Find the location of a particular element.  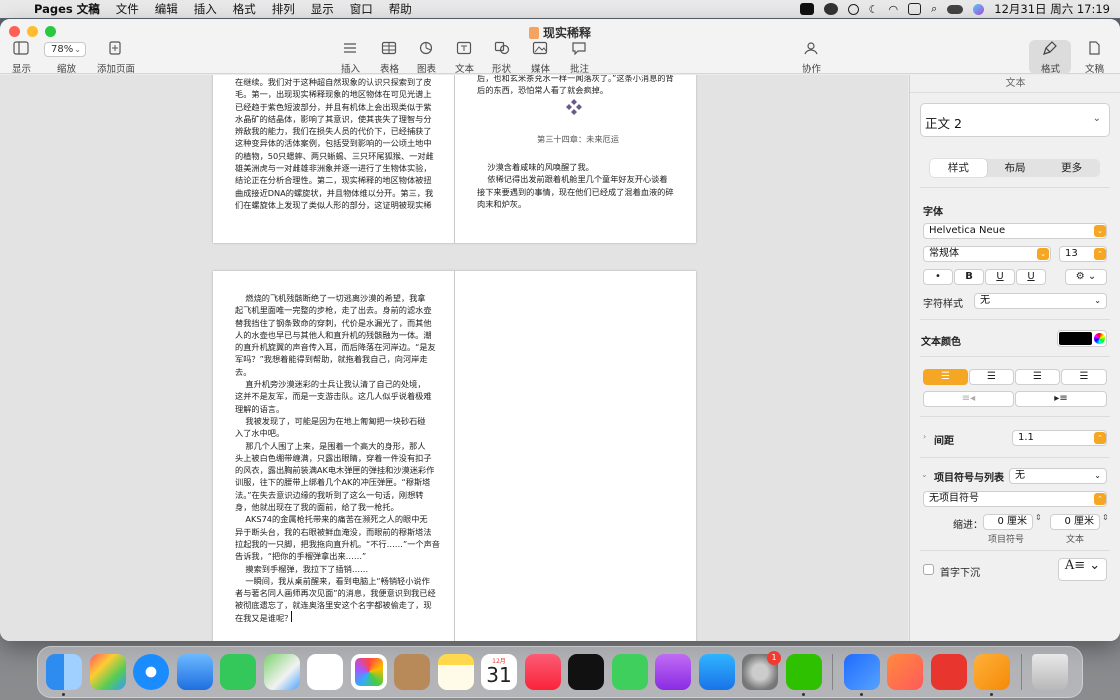

add-page-button is located at coordinates (115, 50).